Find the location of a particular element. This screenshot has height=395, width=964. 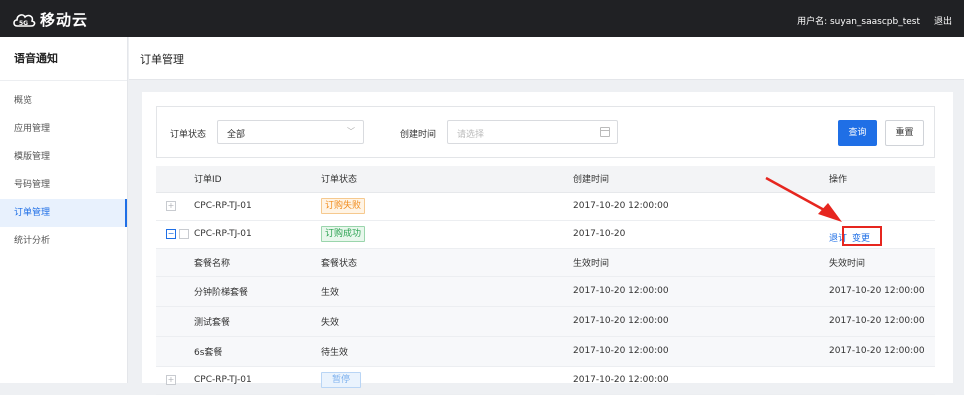

user-area: 用户名: suyan_saascpb_test 退出 is located at coordinates (874, 20).